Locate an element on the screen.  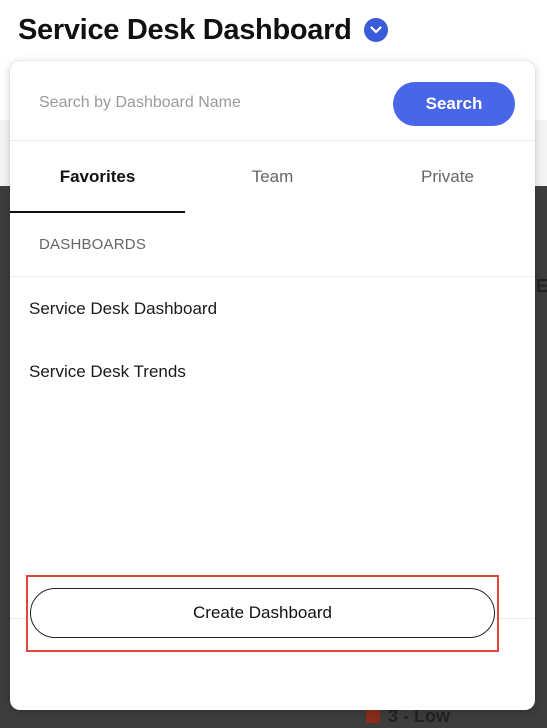
create-dashboard-button: Create Dashboard is located at coordinates (262, 613).